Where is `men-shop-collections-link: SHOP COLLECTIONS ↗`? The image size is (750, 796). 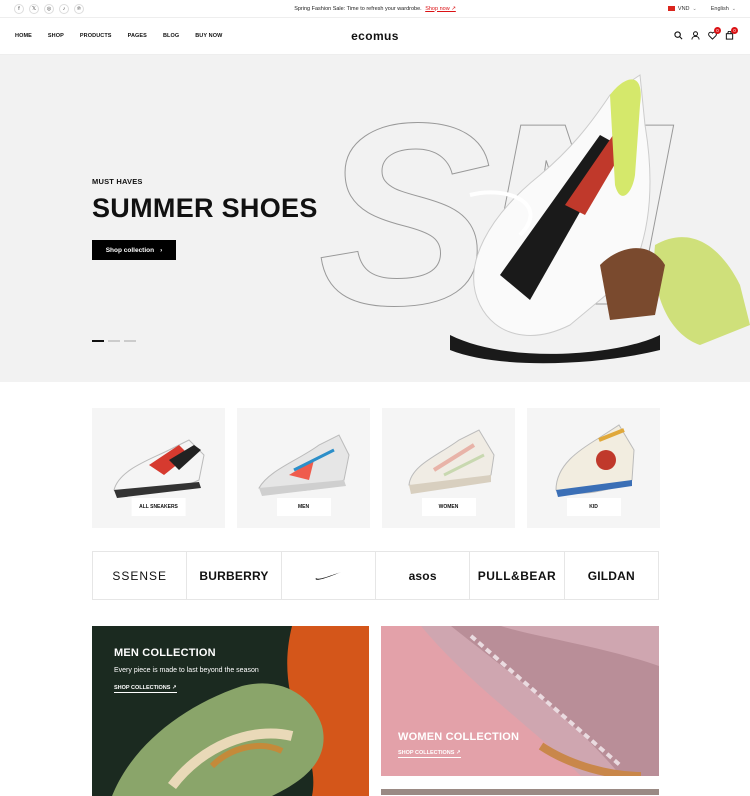 men-shop-collections-link: SHOP COLLECTIONS ↗ is located at coordinates (145, 689).